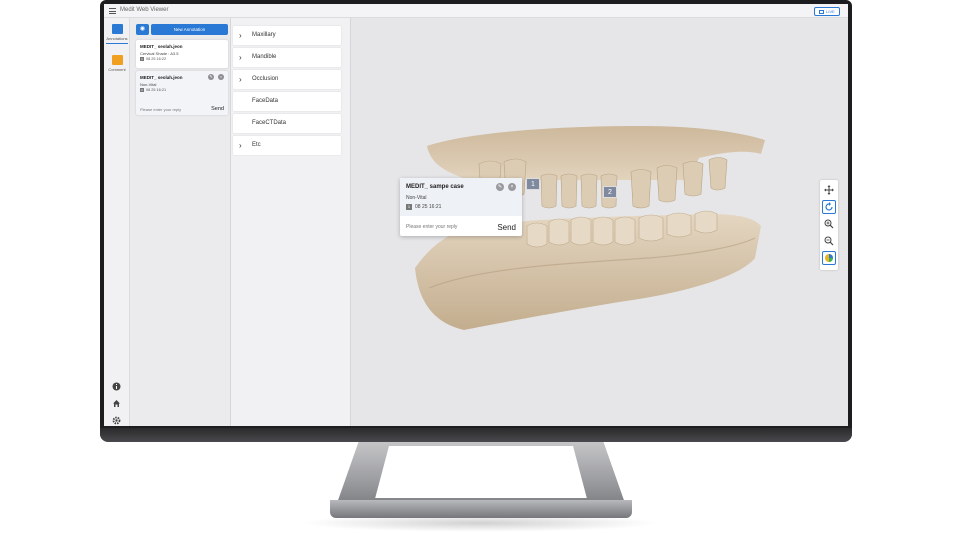 This screenshot has width=969, height=546. I want to click on app-title: Medit Web Viewer, so click(144, 10).